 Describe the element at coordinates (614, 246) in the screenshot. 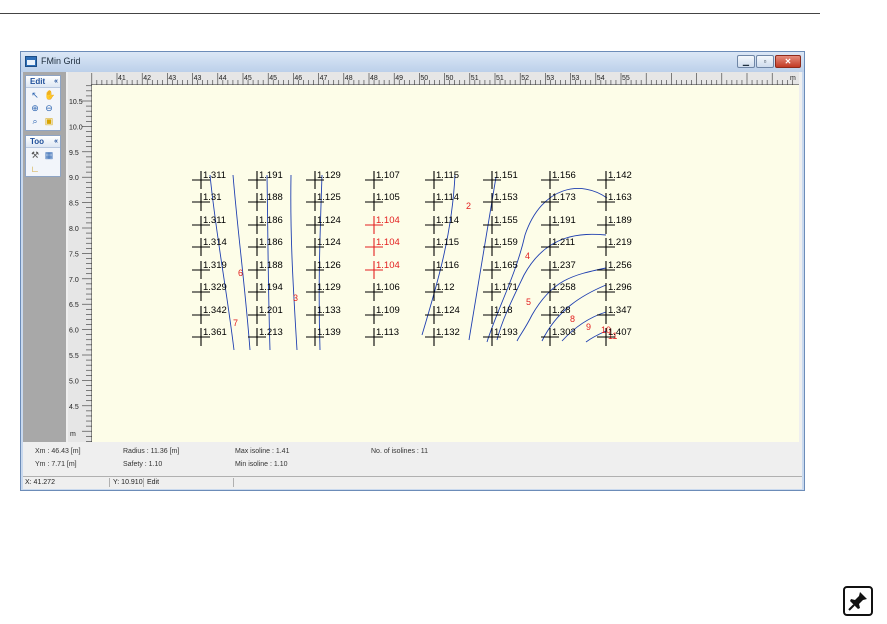

I see `grid-point: 1.219` at that location.